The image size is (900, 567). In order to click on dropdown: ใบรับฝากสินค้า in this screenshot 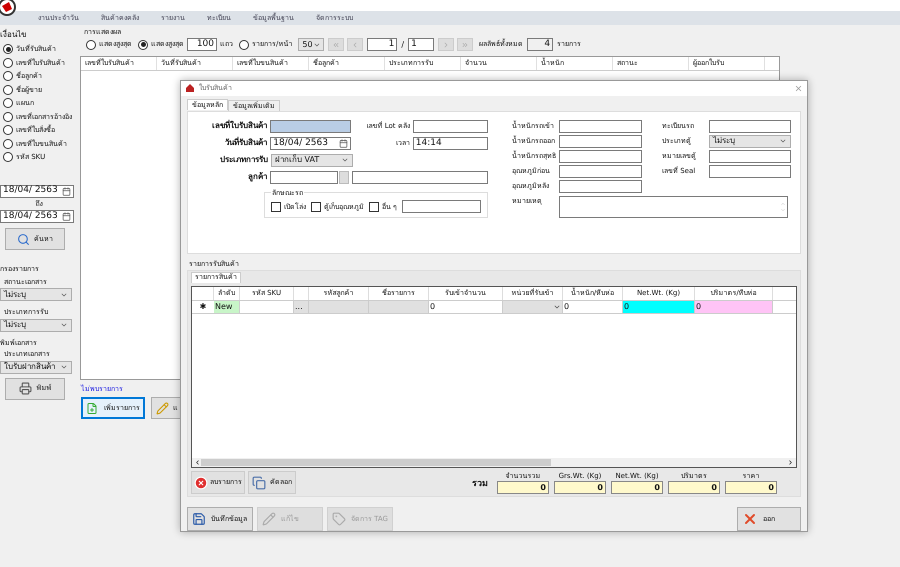, I will do `click(36, 367)`.